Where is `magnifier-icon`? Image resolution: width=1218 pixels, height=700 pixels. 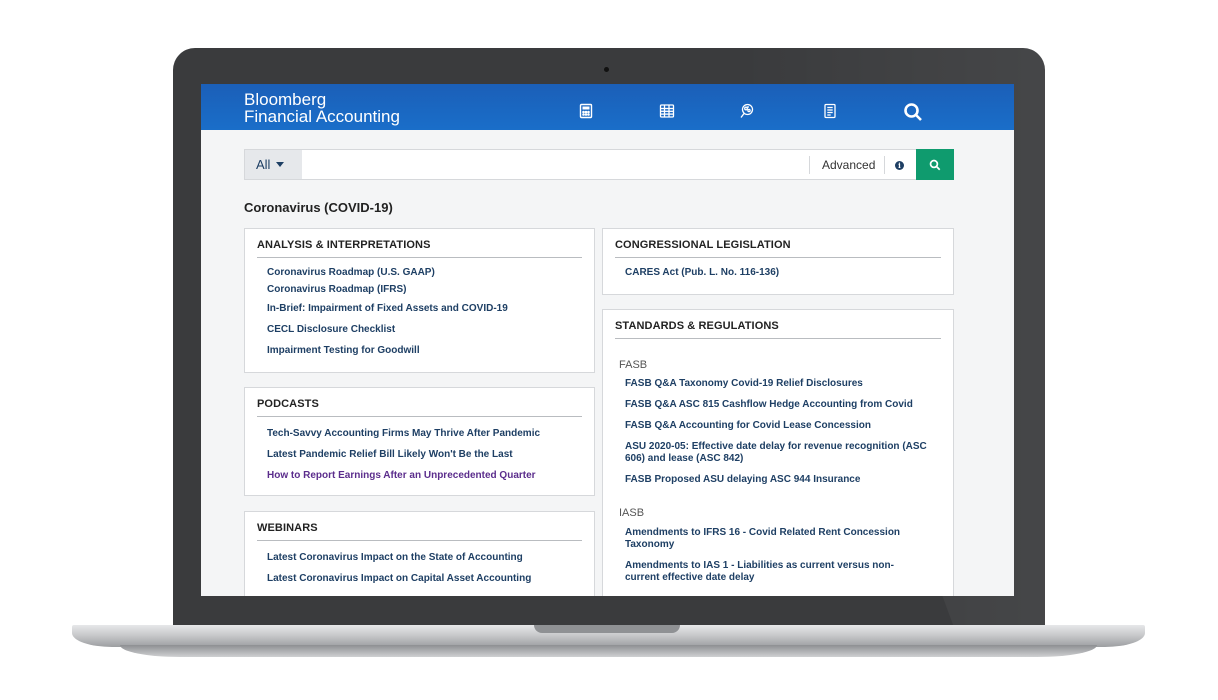
magnifier-icon is located at coordinates (935, 164).